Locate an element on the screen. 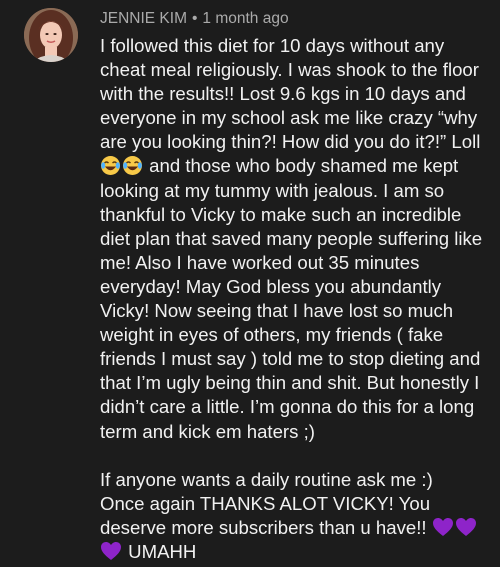 The image size is (500, 567). author-name: JENNIE KIM is located at coordinates (143, 18).